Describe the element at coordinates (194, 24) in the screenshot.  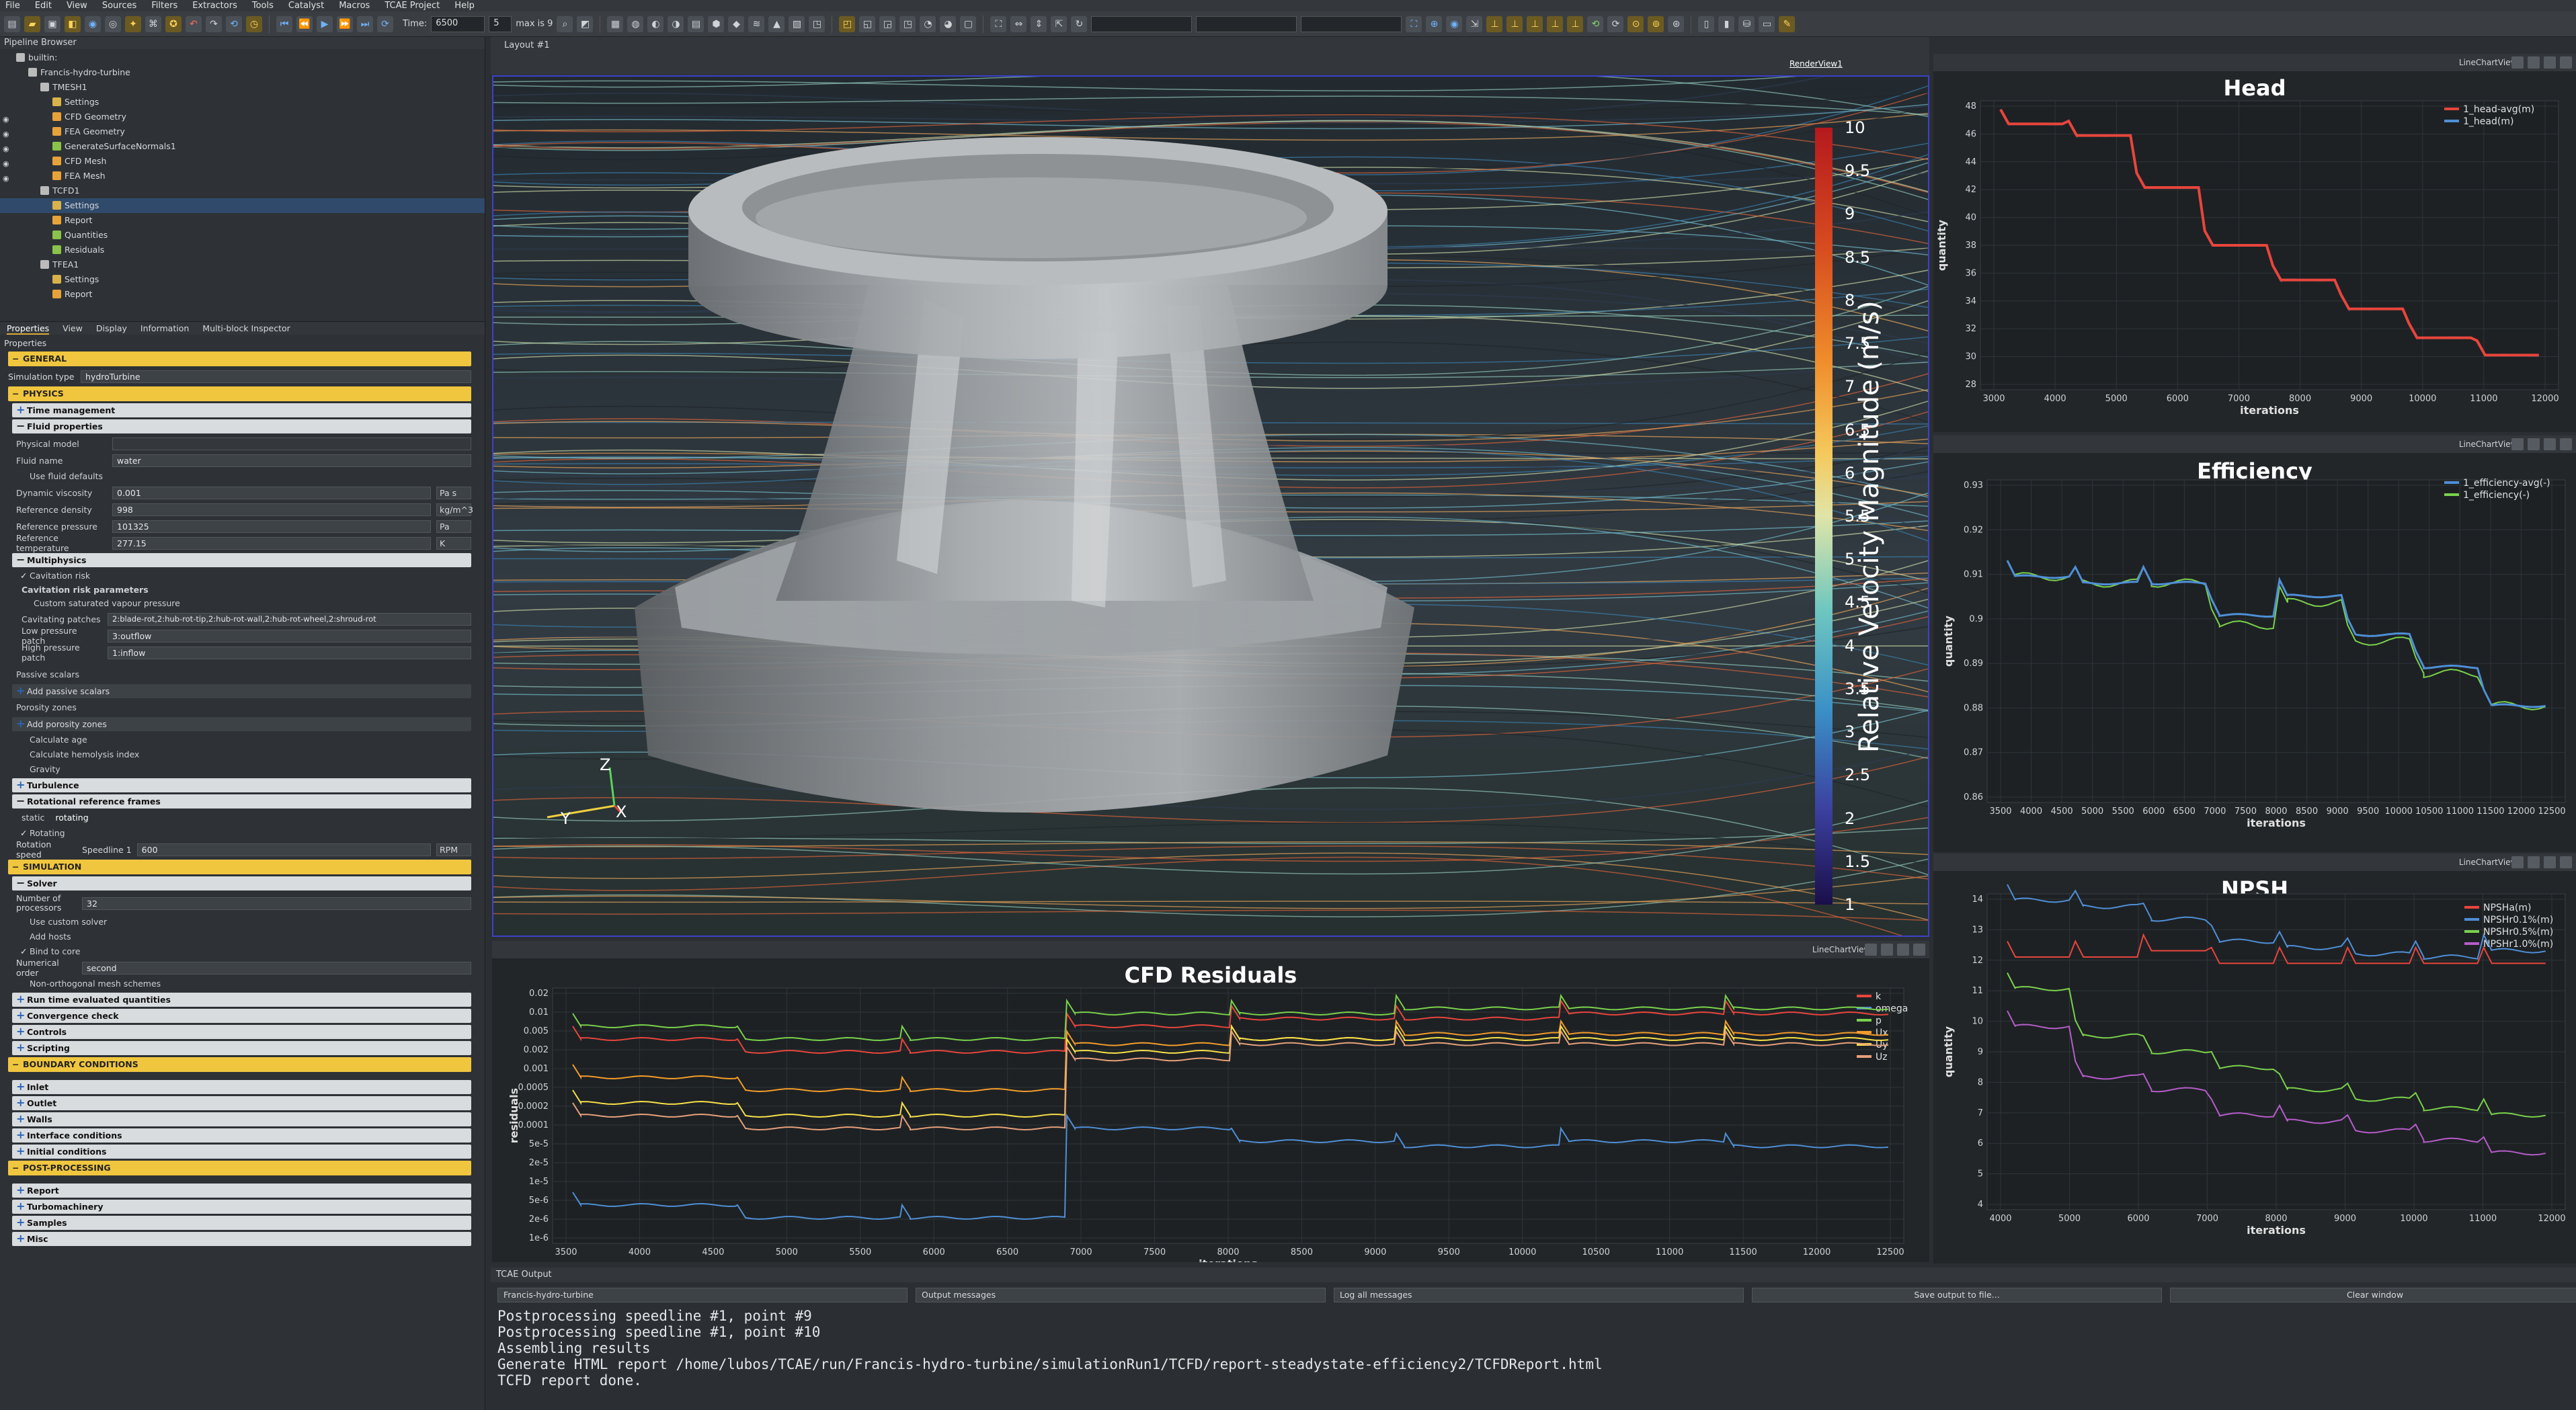
I see `undo-icon: ↶` at that location.